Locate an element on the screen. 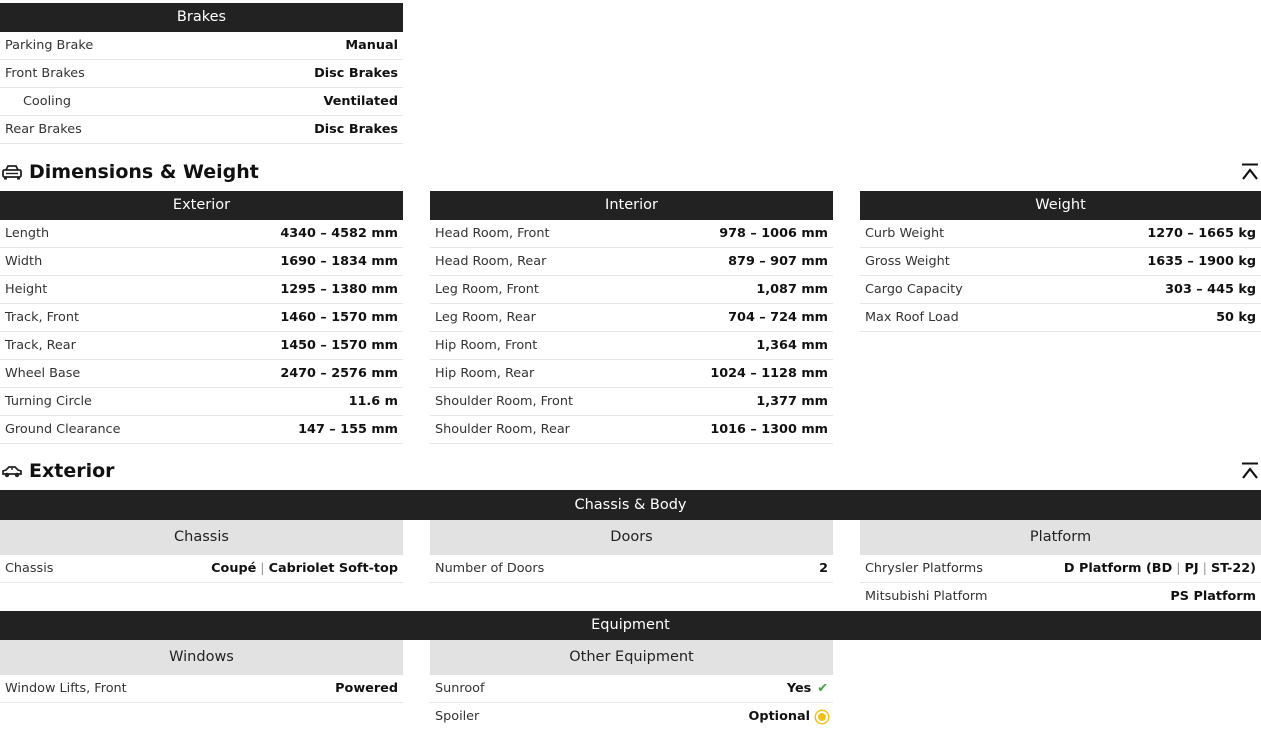  chassis-value-cabriolet: Cabriolet Soft-top is located at coordinates (333, 568).